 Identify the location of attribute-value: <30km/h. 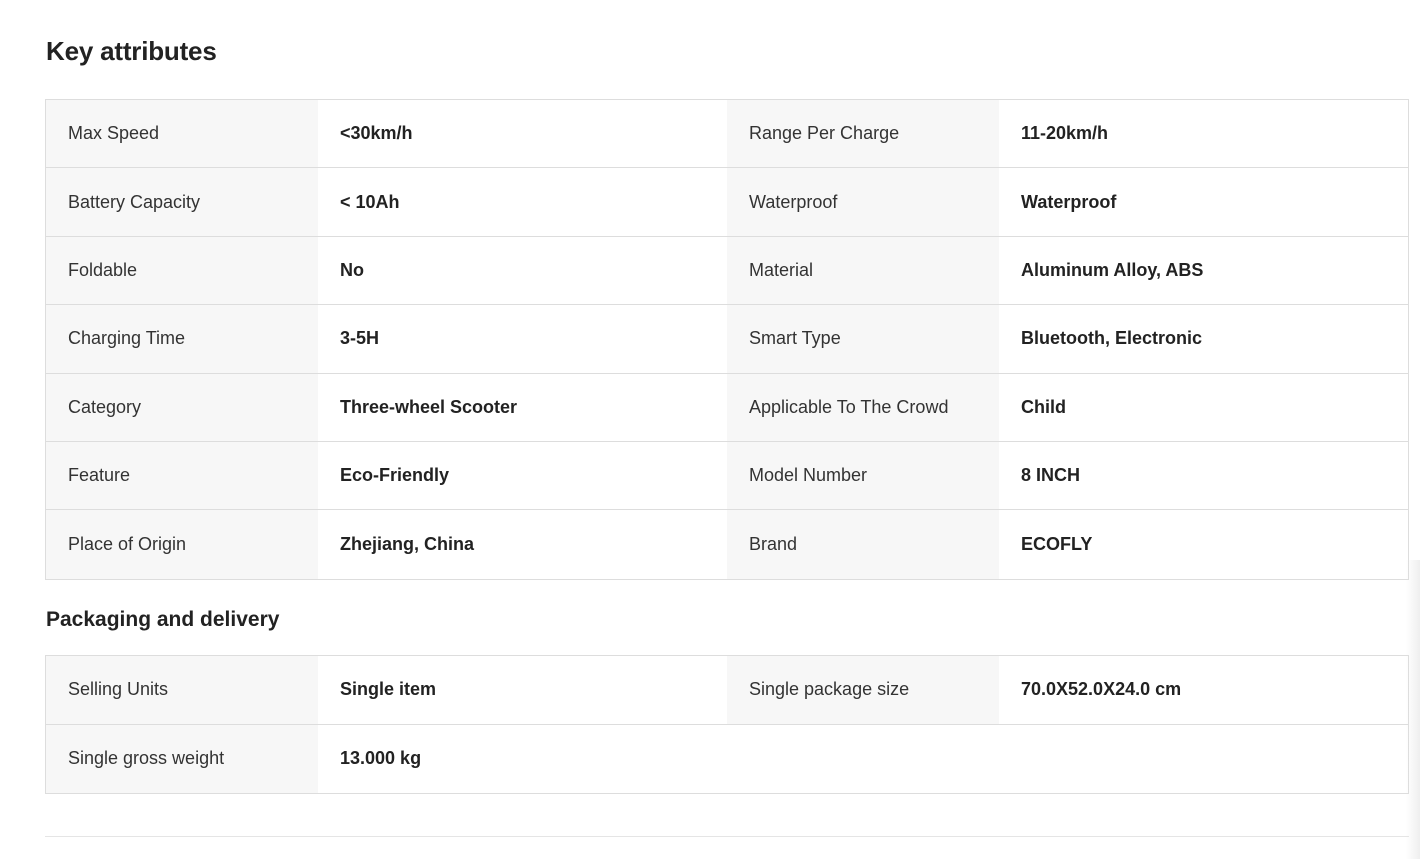
(522, 134).